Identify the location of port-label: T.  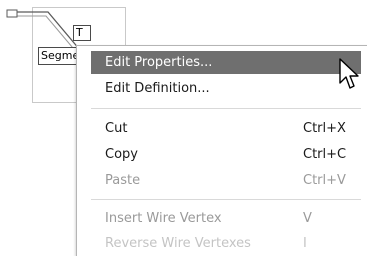
(82, 33).